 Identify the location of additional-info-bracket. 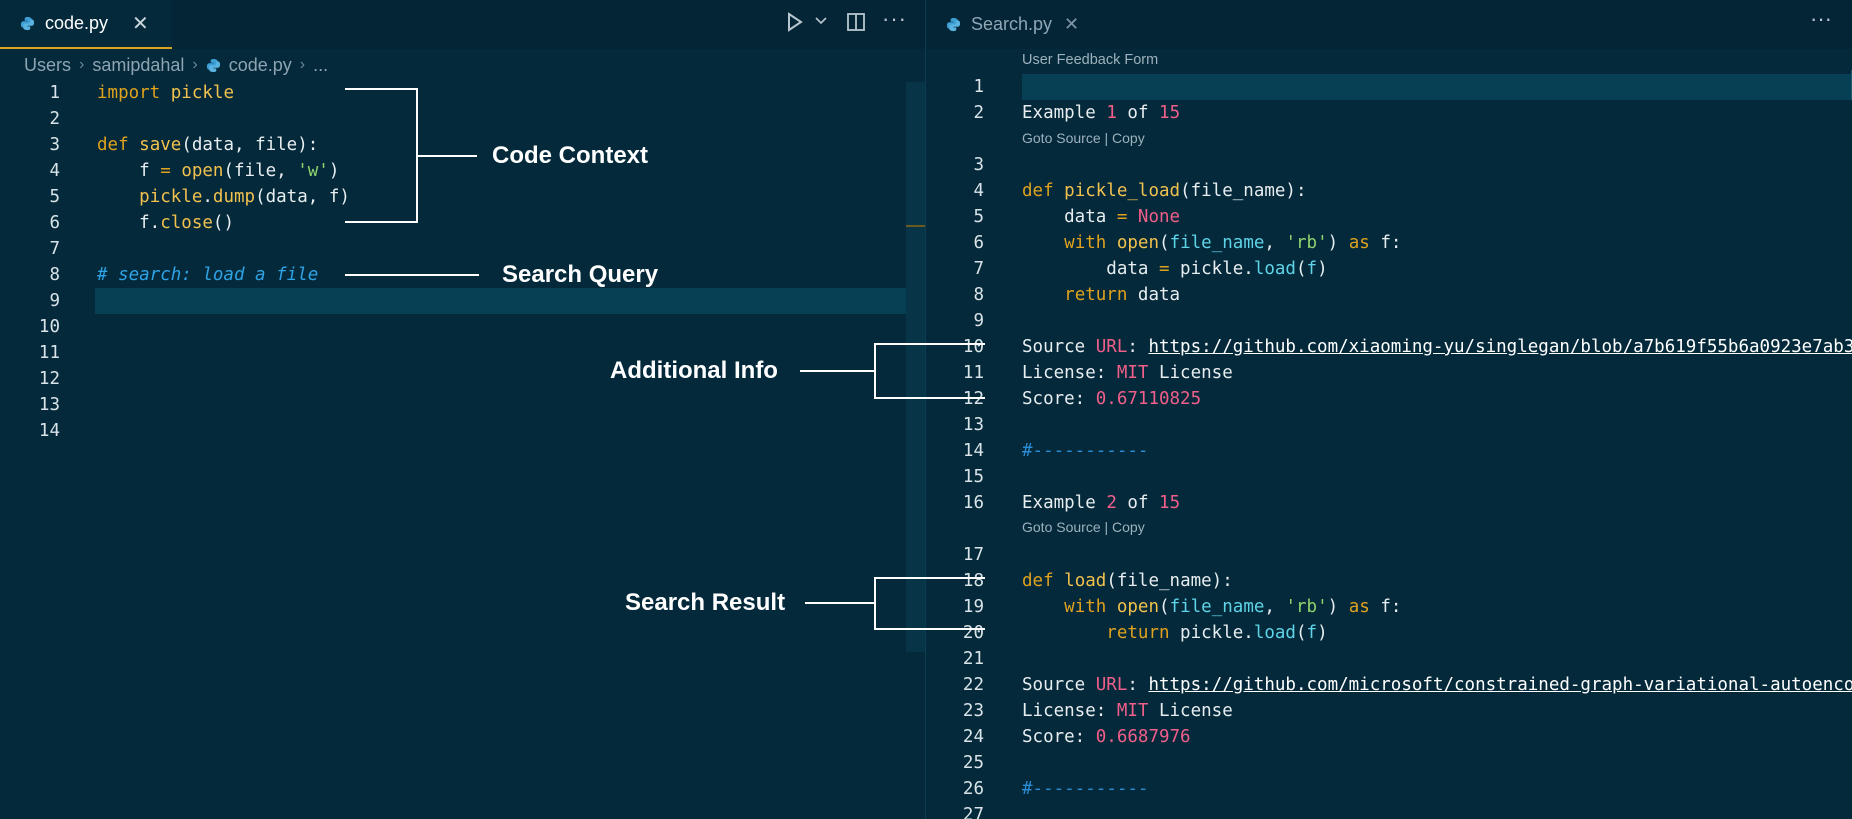
(929, 371).